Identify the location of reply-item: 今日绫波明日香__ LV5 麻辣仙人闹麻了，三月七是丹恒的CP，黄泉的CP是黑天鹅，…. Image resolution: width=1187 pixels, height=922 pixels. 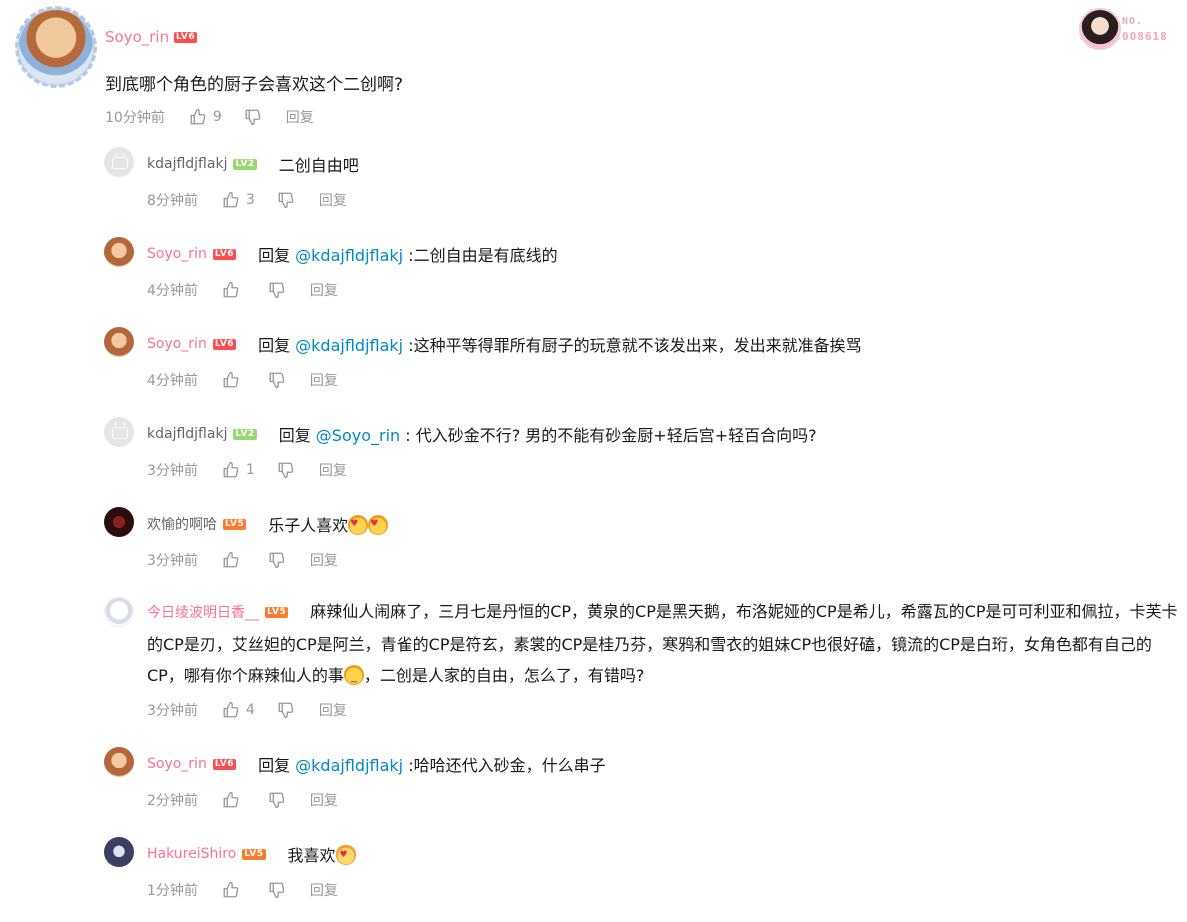
(664, 647).